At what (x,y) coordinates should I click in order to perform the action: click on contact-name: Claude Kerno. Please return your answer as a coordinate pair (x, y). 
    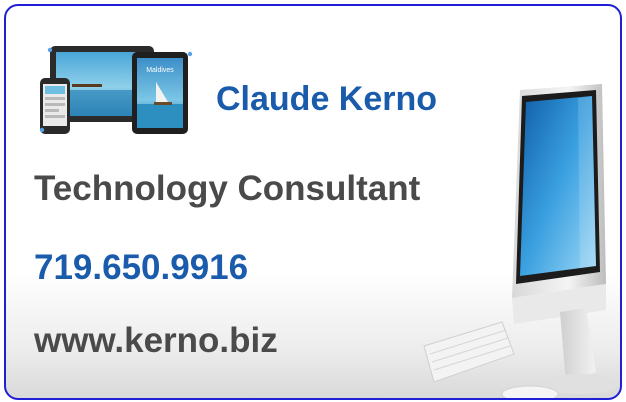
    Looking at the image, I should click on (327, 99).